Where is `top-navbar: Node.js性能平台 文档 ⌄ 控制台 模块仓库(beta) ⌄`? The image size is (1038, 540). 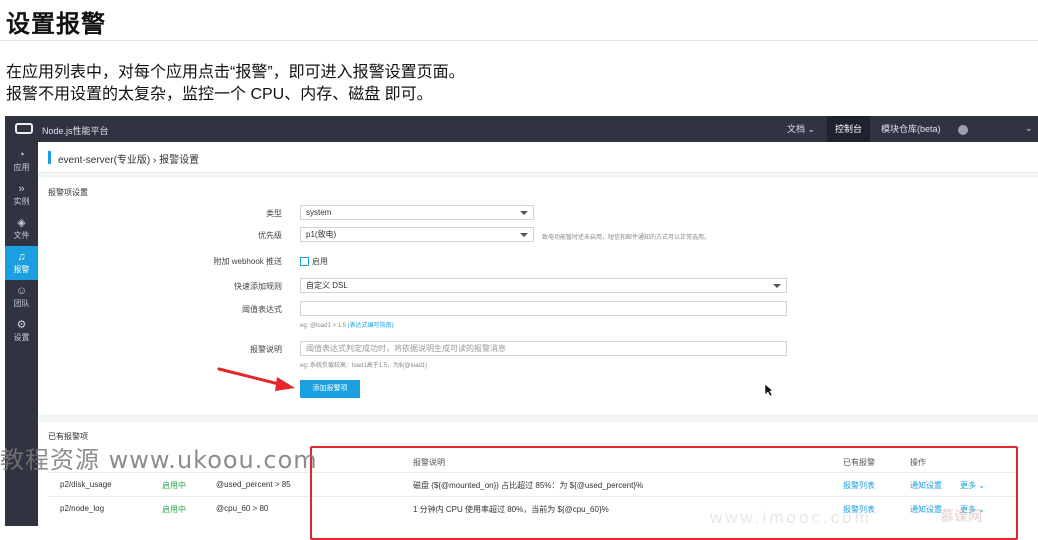 top-navbar: Node.js性能平台 文档 ⌄ 控制台 模块仓库(beta) ⌄ is located at coordinates (521, 129).